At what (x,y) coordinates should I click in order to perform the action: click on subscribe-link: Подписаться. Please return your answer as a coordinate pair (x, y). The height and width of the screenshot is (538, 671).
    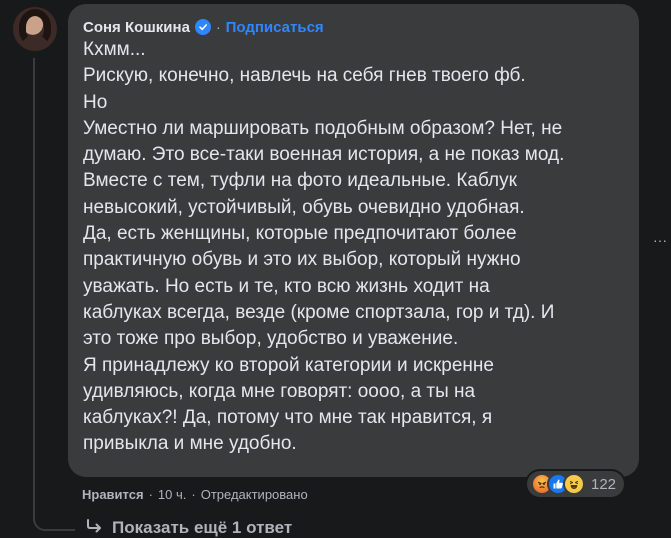
    Looking at the image, I should click on (275, 27).